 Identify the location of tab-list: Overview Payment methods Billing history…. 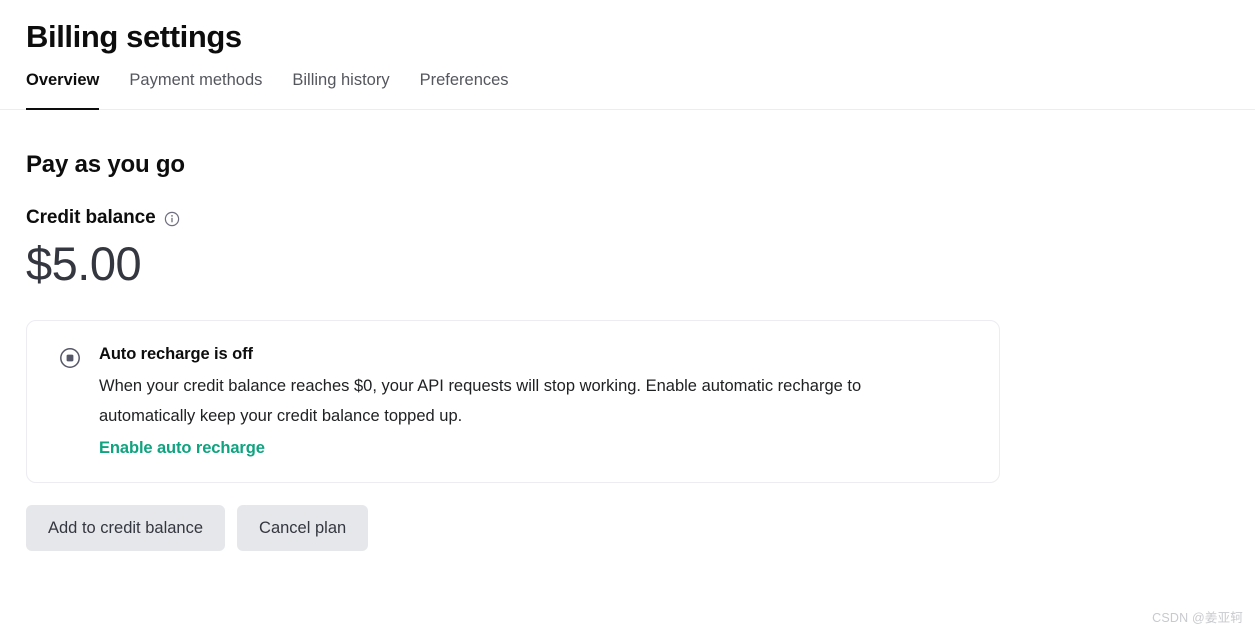
(640, 90).